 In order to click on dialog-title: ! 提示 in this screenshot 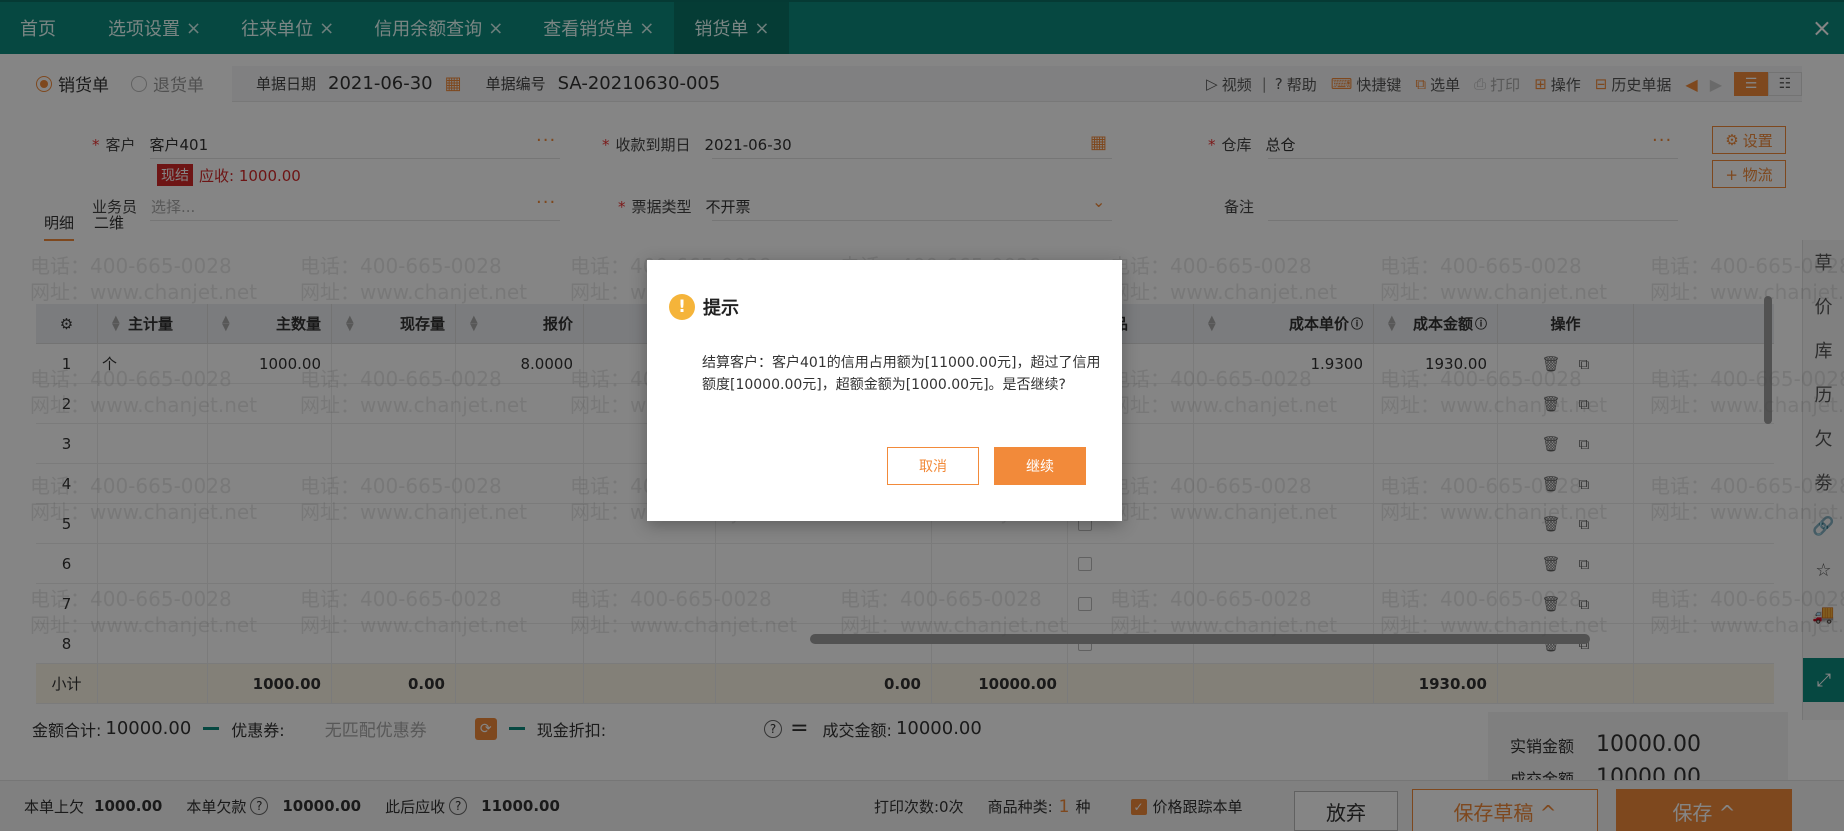, I will do `click(704, 307)`.